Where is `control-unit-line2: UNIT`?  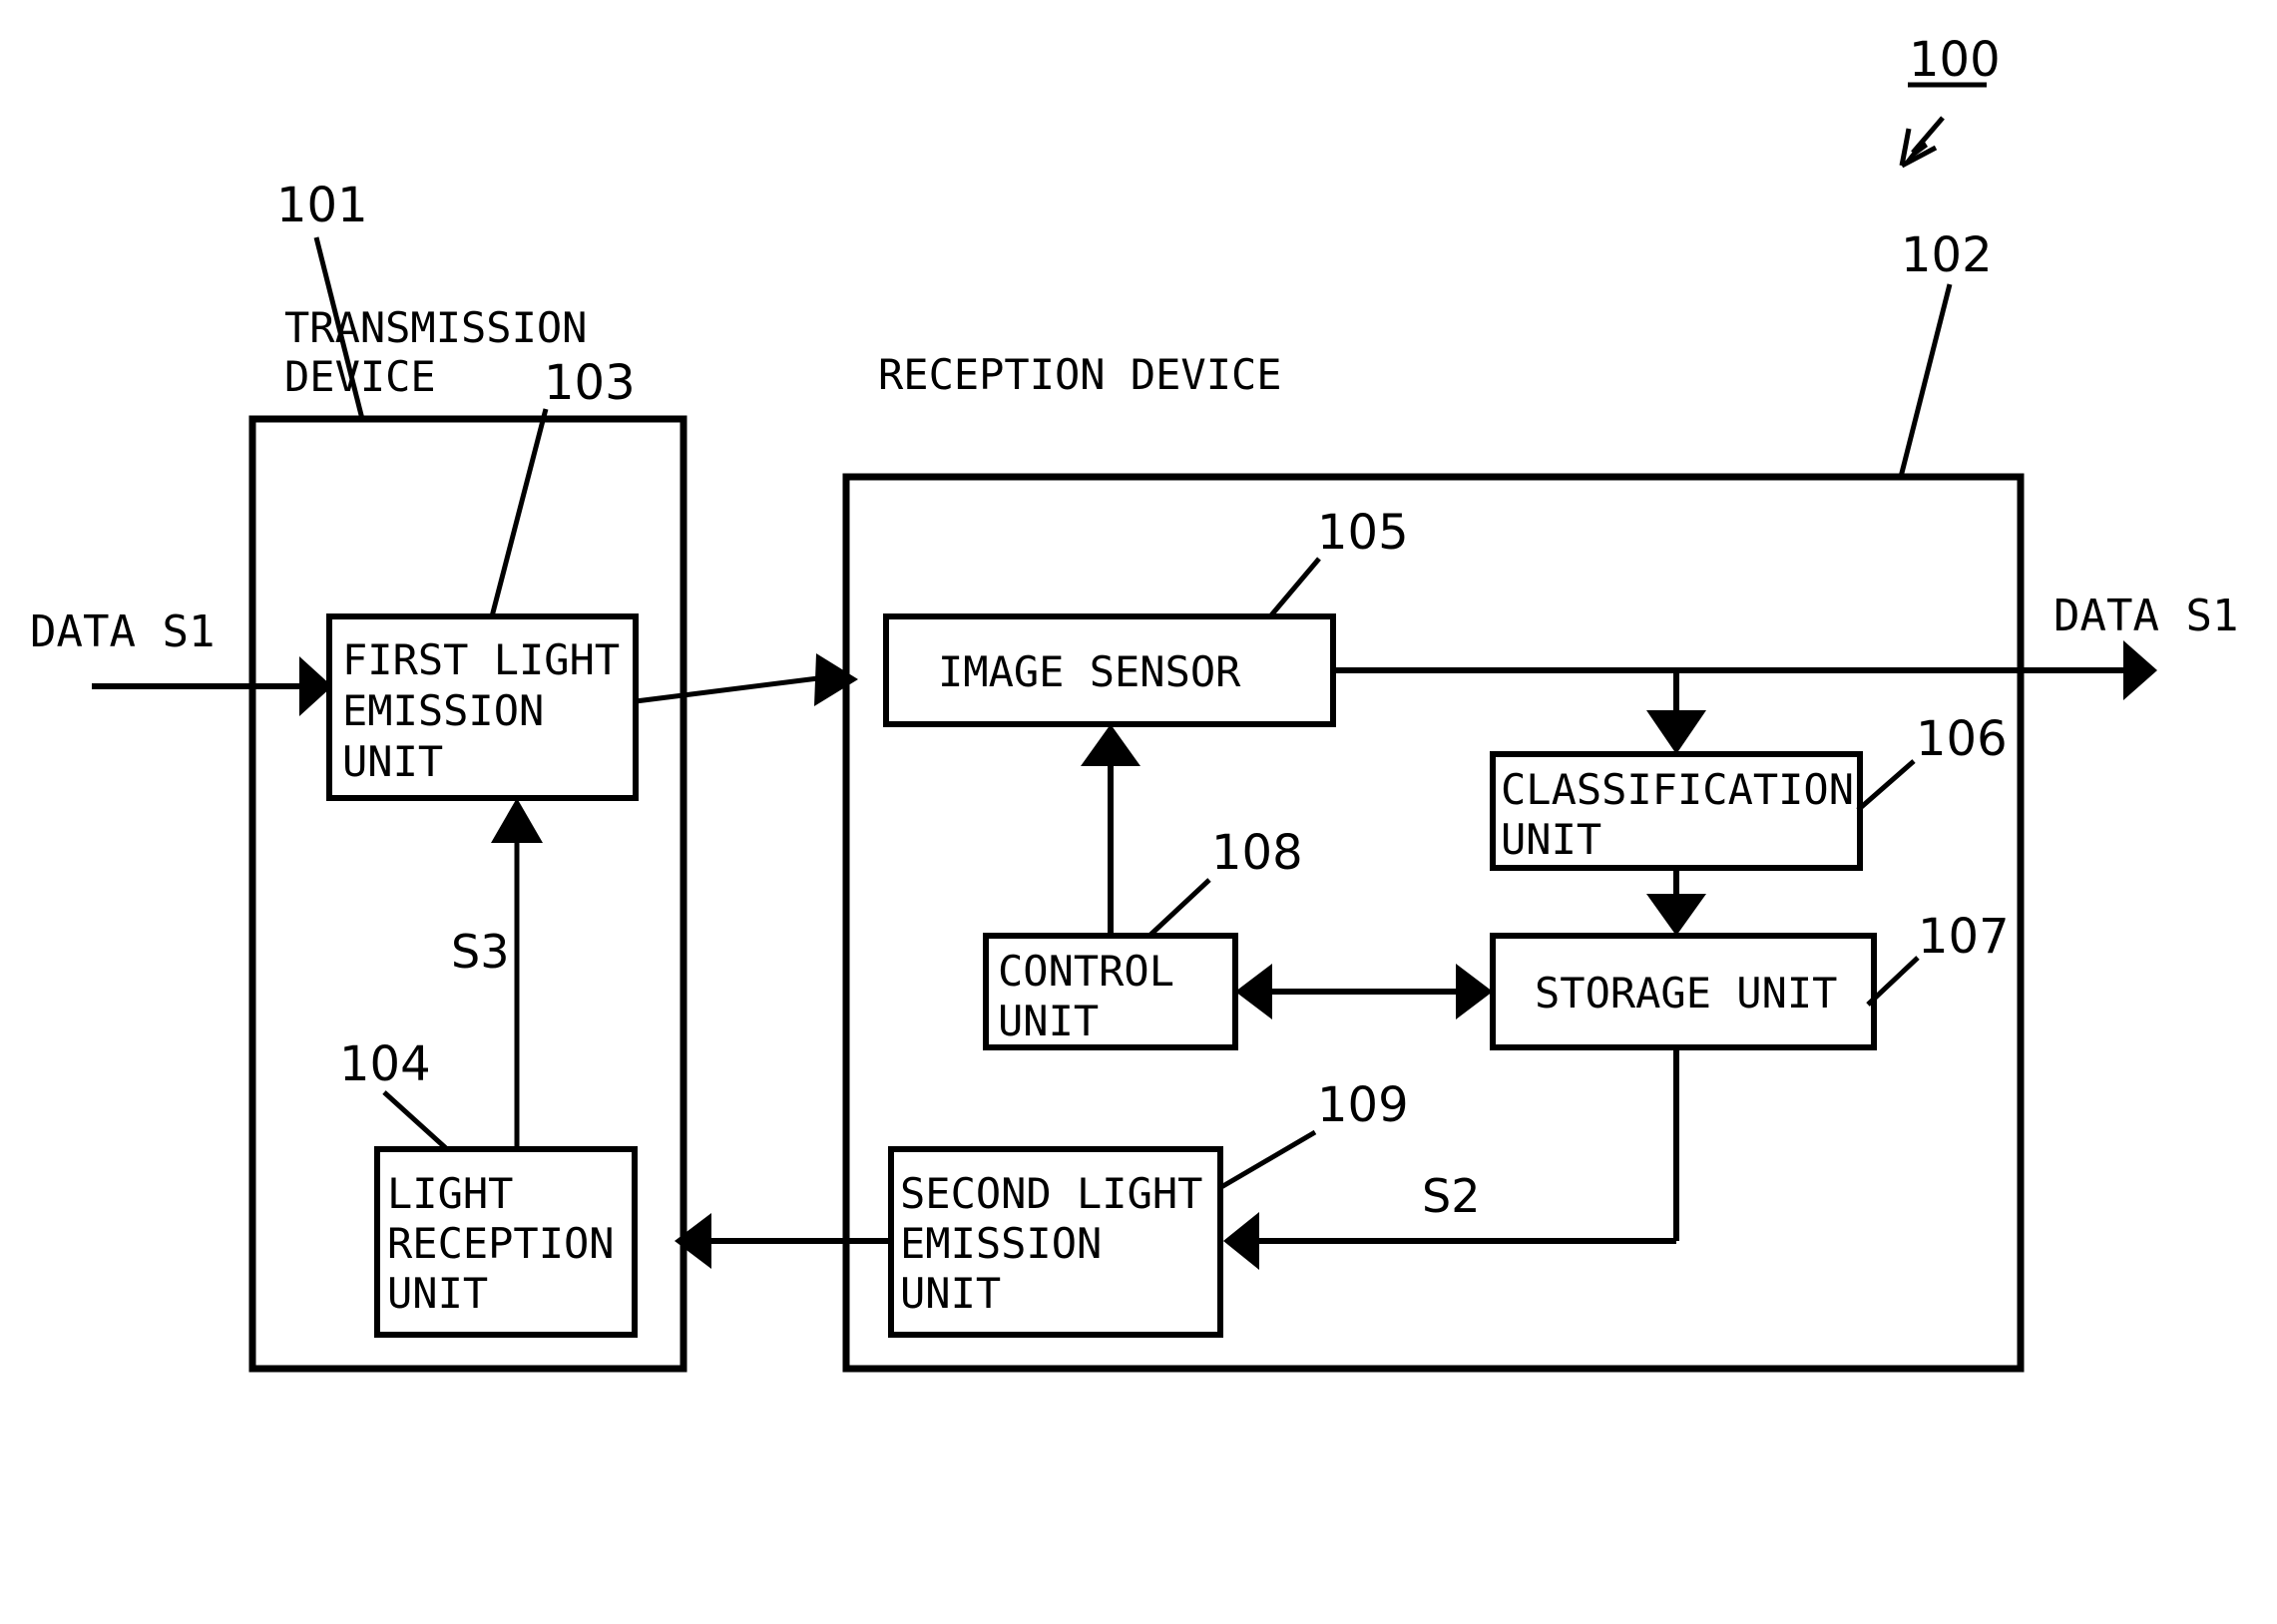 control-unit-line2: UNIT is located at coordinates (1048, 1021).